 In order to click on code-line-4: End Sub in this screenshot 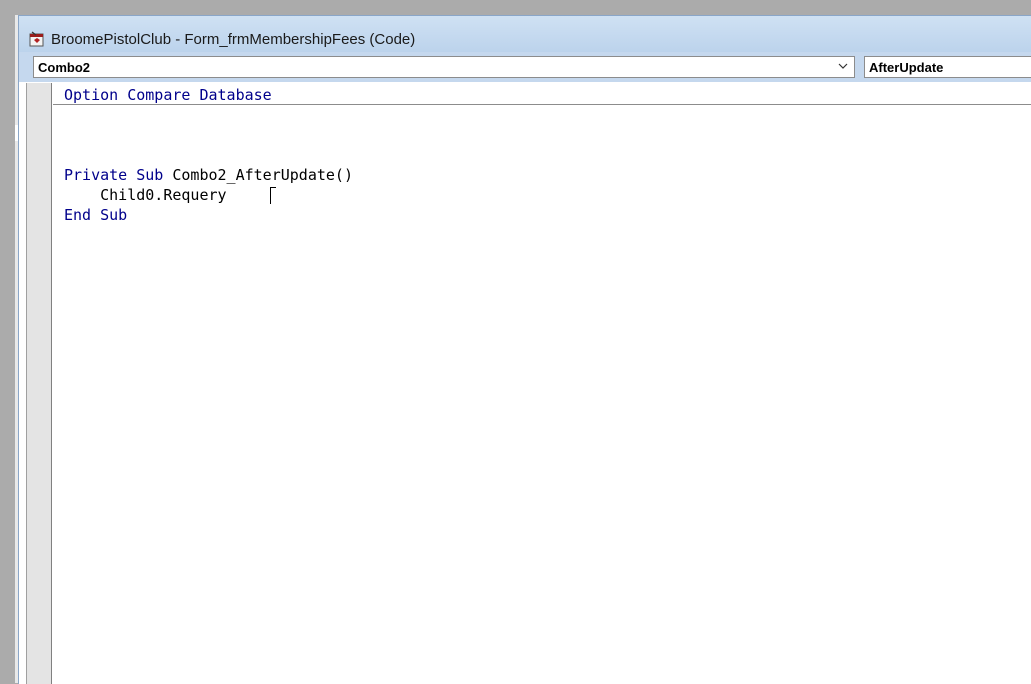, I will do `click(95, 215)`.